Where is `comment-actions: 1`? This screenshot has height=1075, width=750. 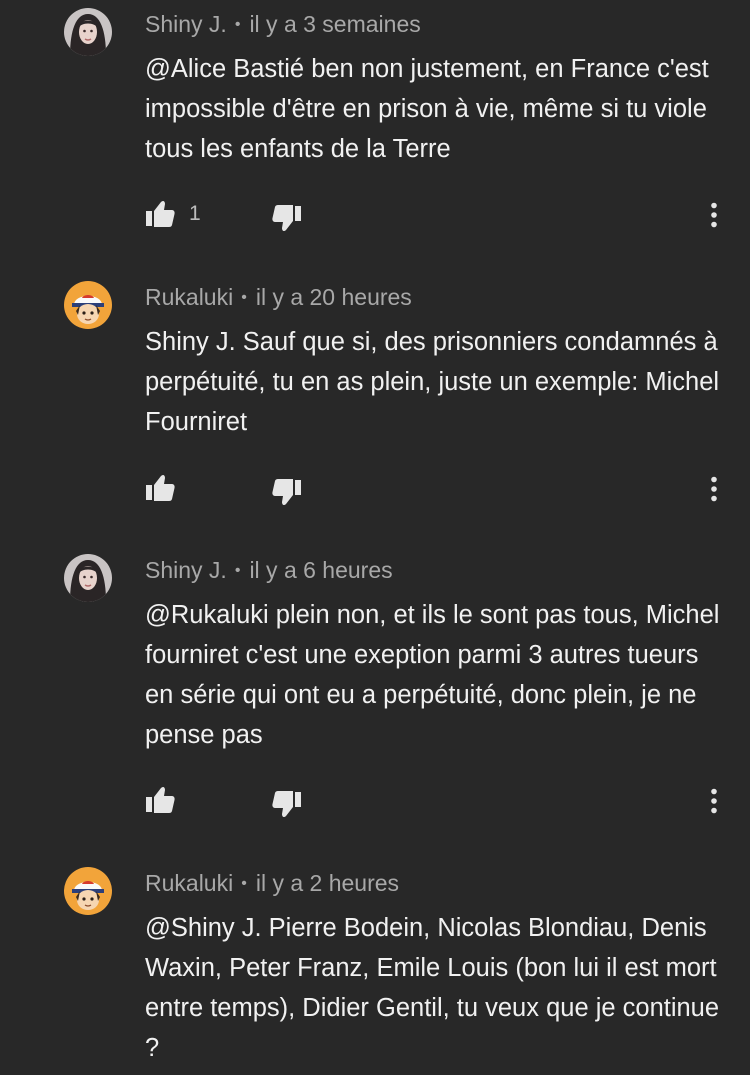
comment-actions: 1 is located at coordinates (375, 215).